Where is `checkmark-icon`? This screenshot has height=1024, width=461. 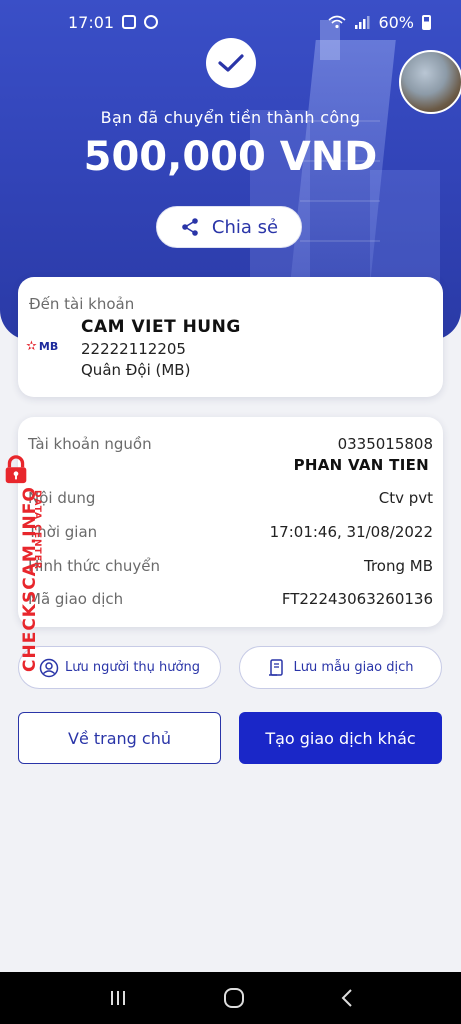
checkmark-icon is located at coordinates (231, 63).